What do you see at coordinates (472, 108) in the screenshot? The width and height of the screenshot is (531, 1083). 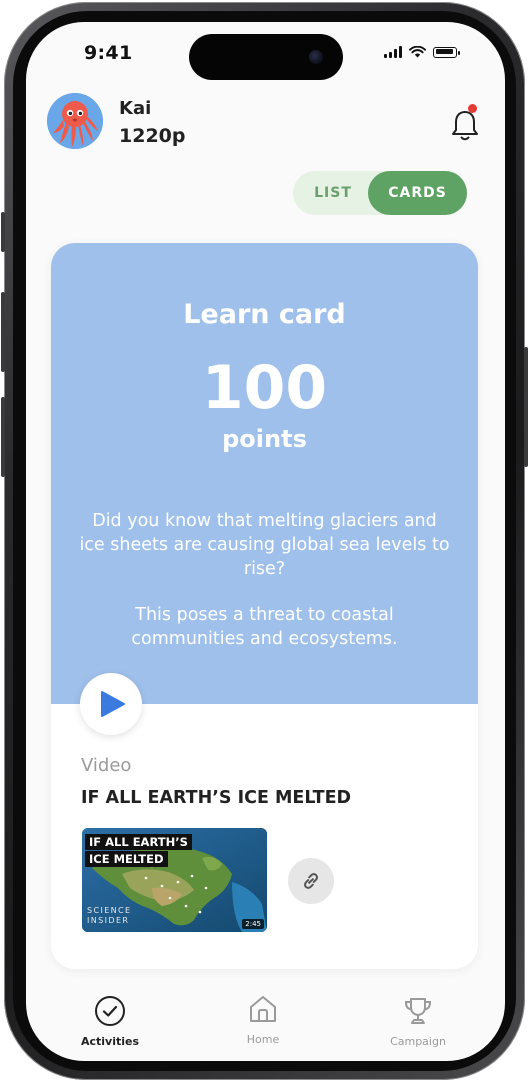 I see `notification-badge` at bounding box center [472, 108].